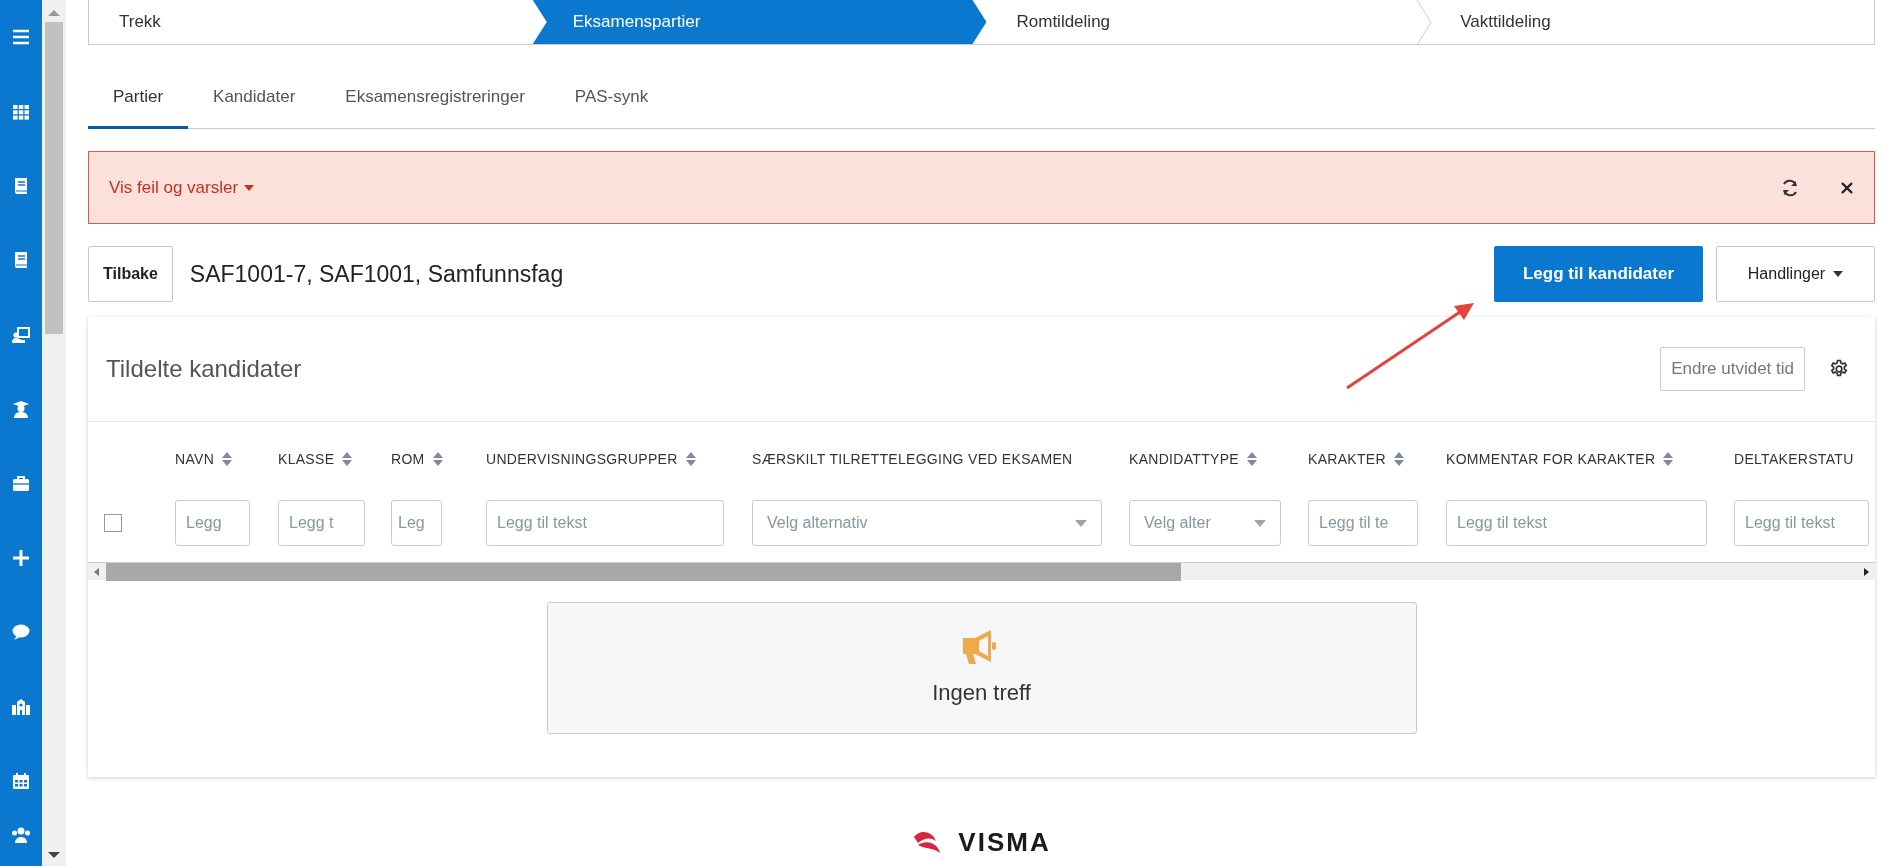 Image resolution: width=1893 pixels, height=866 pixels. Describe the element at coordinates (130, 274) in the screenshot. I see `back-button: Tilbake` at that location.